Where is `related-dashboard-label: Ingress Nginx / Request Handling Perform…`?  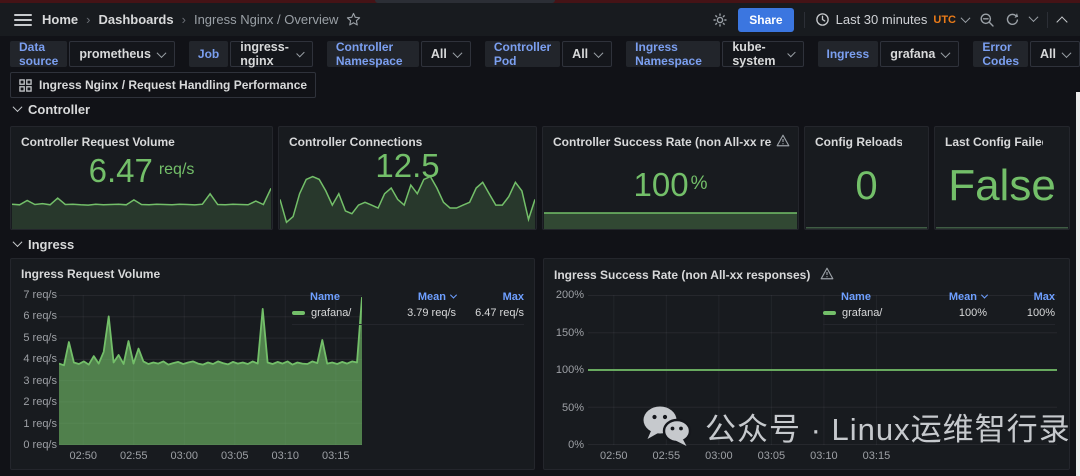
related-dashboard-label: Ingress Nginx / Request Handling Perform… is located at coordinates (173, 85).